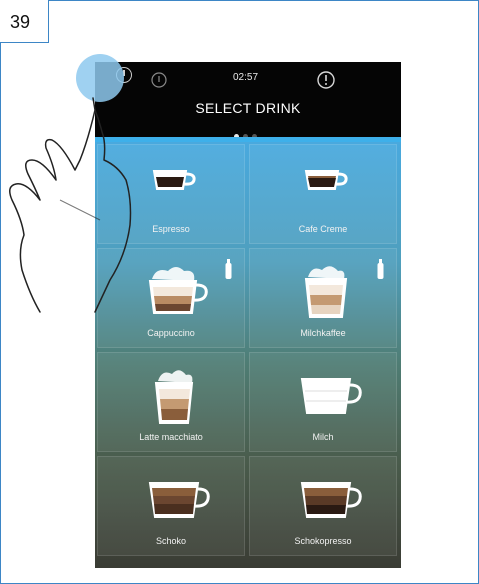 This screenshot has width=479, height=584. Describe the element at coordinates (326, 292) in the screenshot. I see `milchkaffee-glass-icon` at that location.